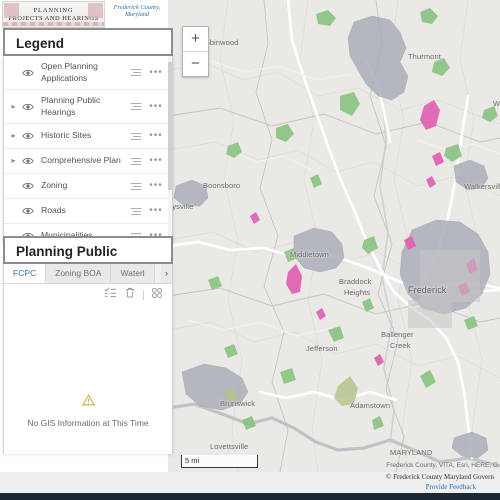 Image resolution: width=500 pixels, height=500 pixels. I want to click on legend-panel-title: Legend, so click(88, 42).